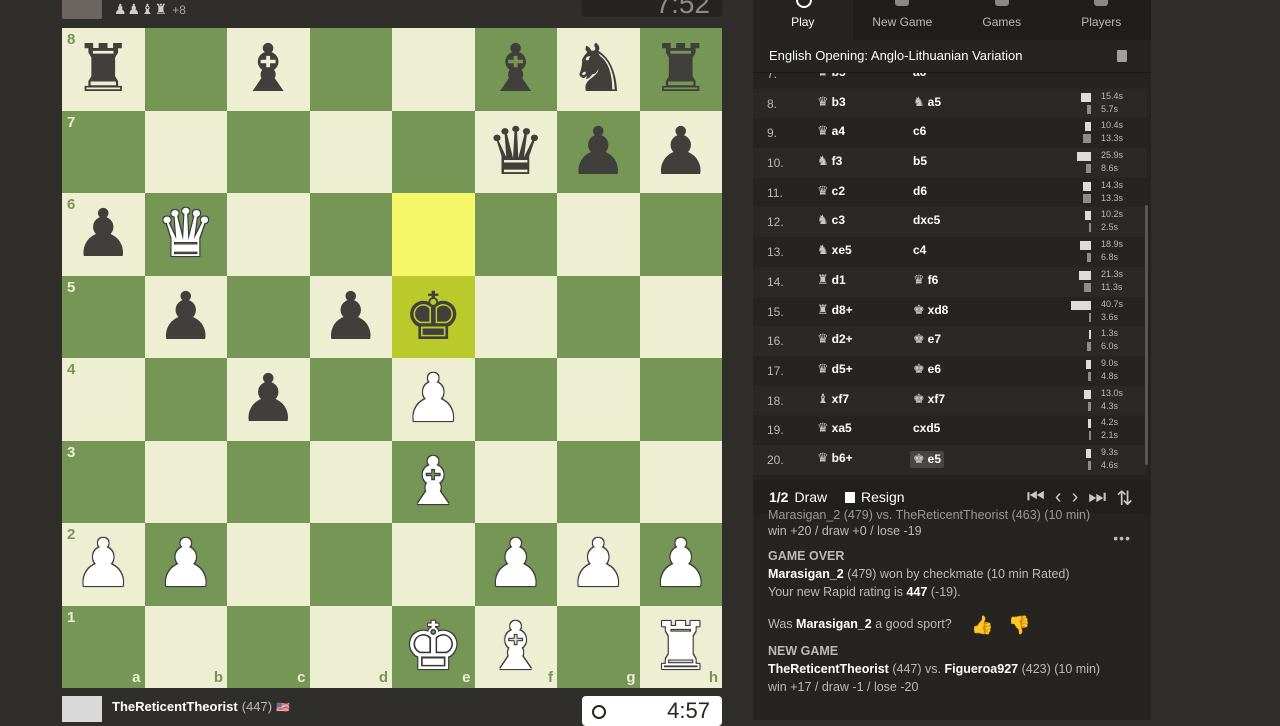 The width and height of the screenshot is (1280, 726). I want to click on white-piece: ♜, so click(681, 647).